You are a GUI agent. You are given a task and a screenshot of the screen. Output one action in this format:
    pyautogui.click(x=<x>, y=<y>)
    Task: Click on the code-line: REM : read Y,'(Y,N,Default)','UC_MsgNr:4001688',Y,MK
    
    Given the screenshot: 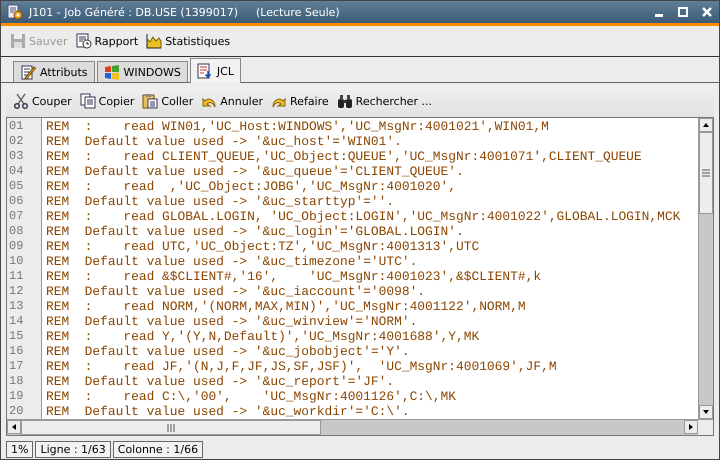 What is the action you would take?
    pyautogui.click(x=263, y=336)
    